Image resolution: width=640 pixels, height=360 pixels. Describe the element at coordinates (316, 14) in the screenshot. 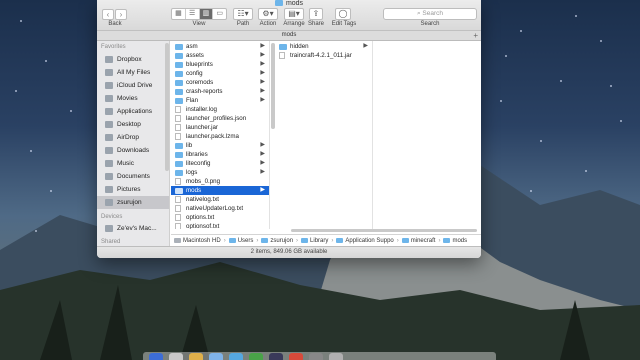

I see `share-button: ⇪` at that location.